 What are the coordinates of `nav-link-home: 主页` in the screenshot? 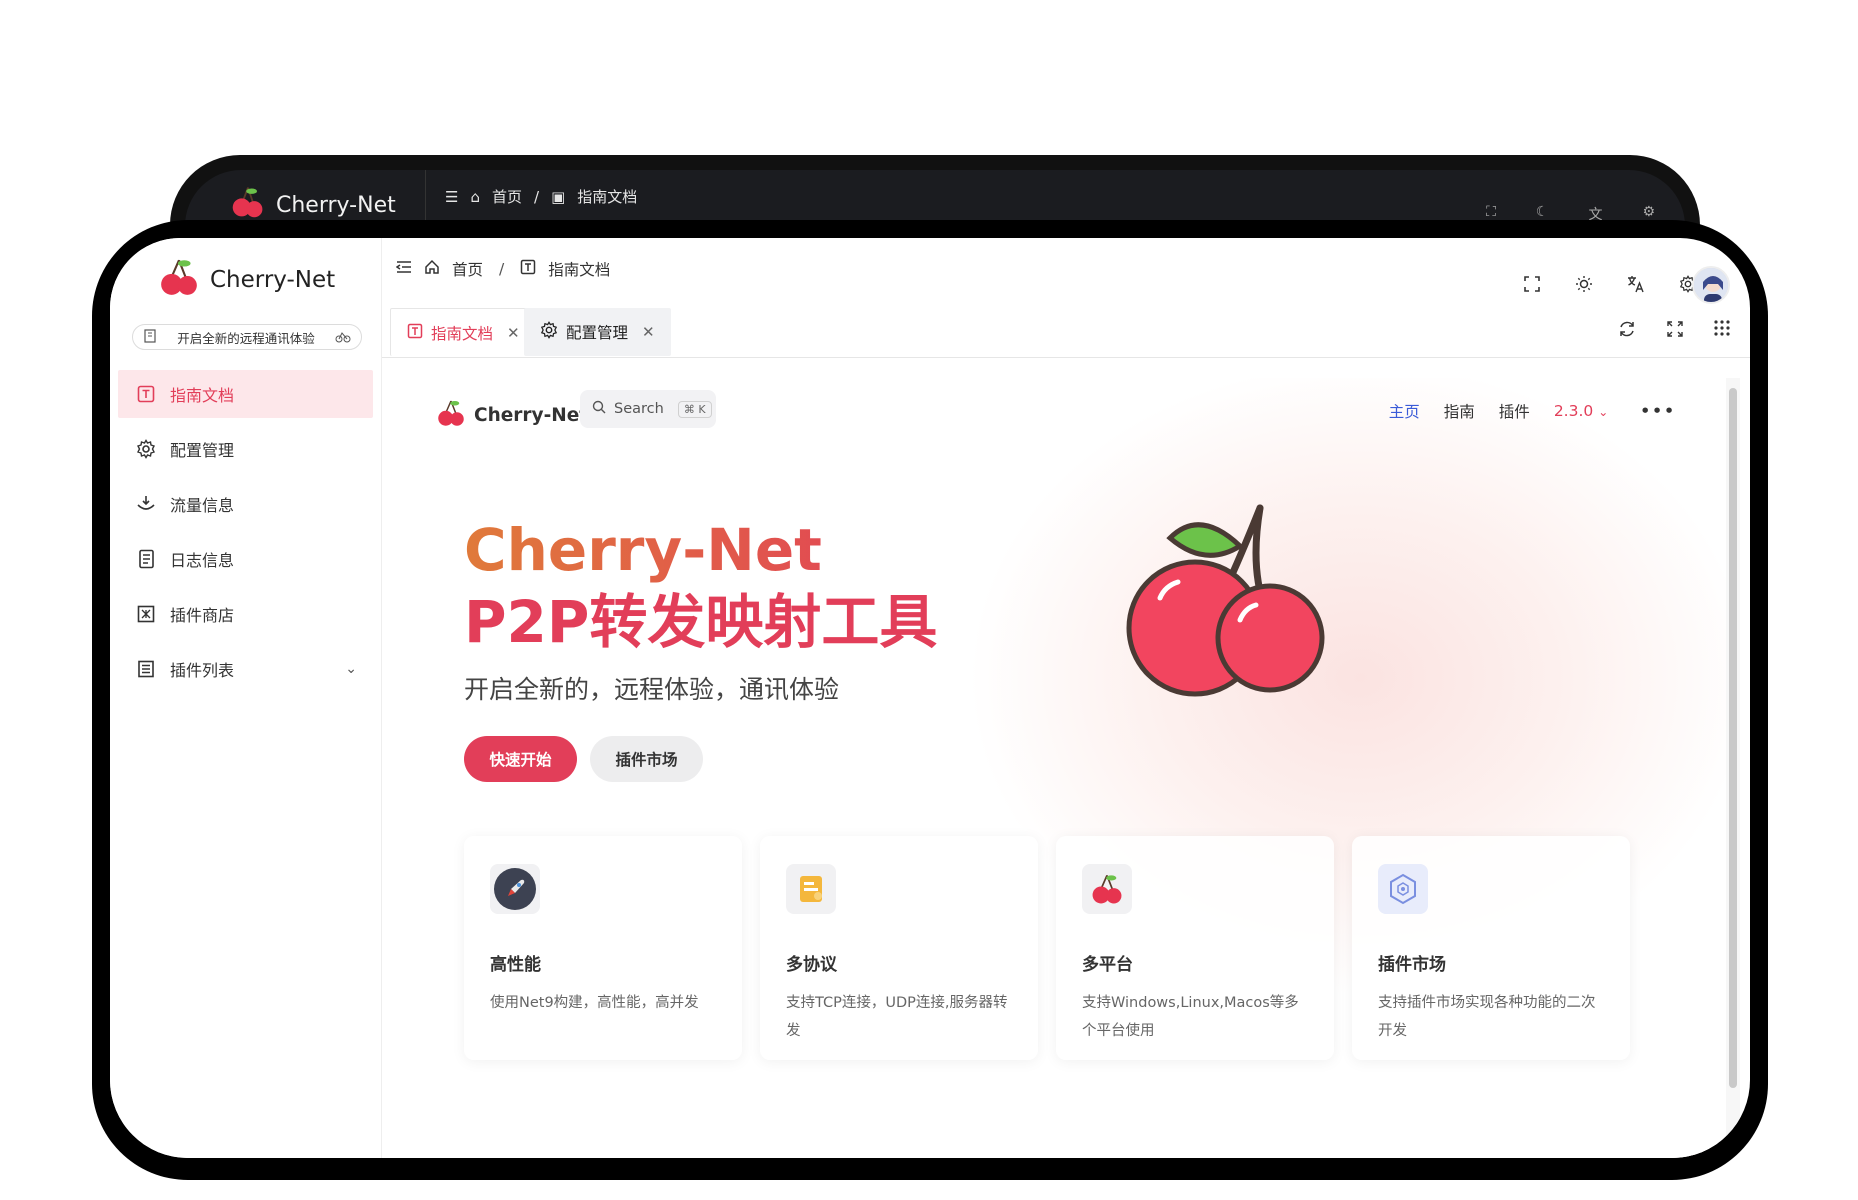 It's located at (1404, 411).